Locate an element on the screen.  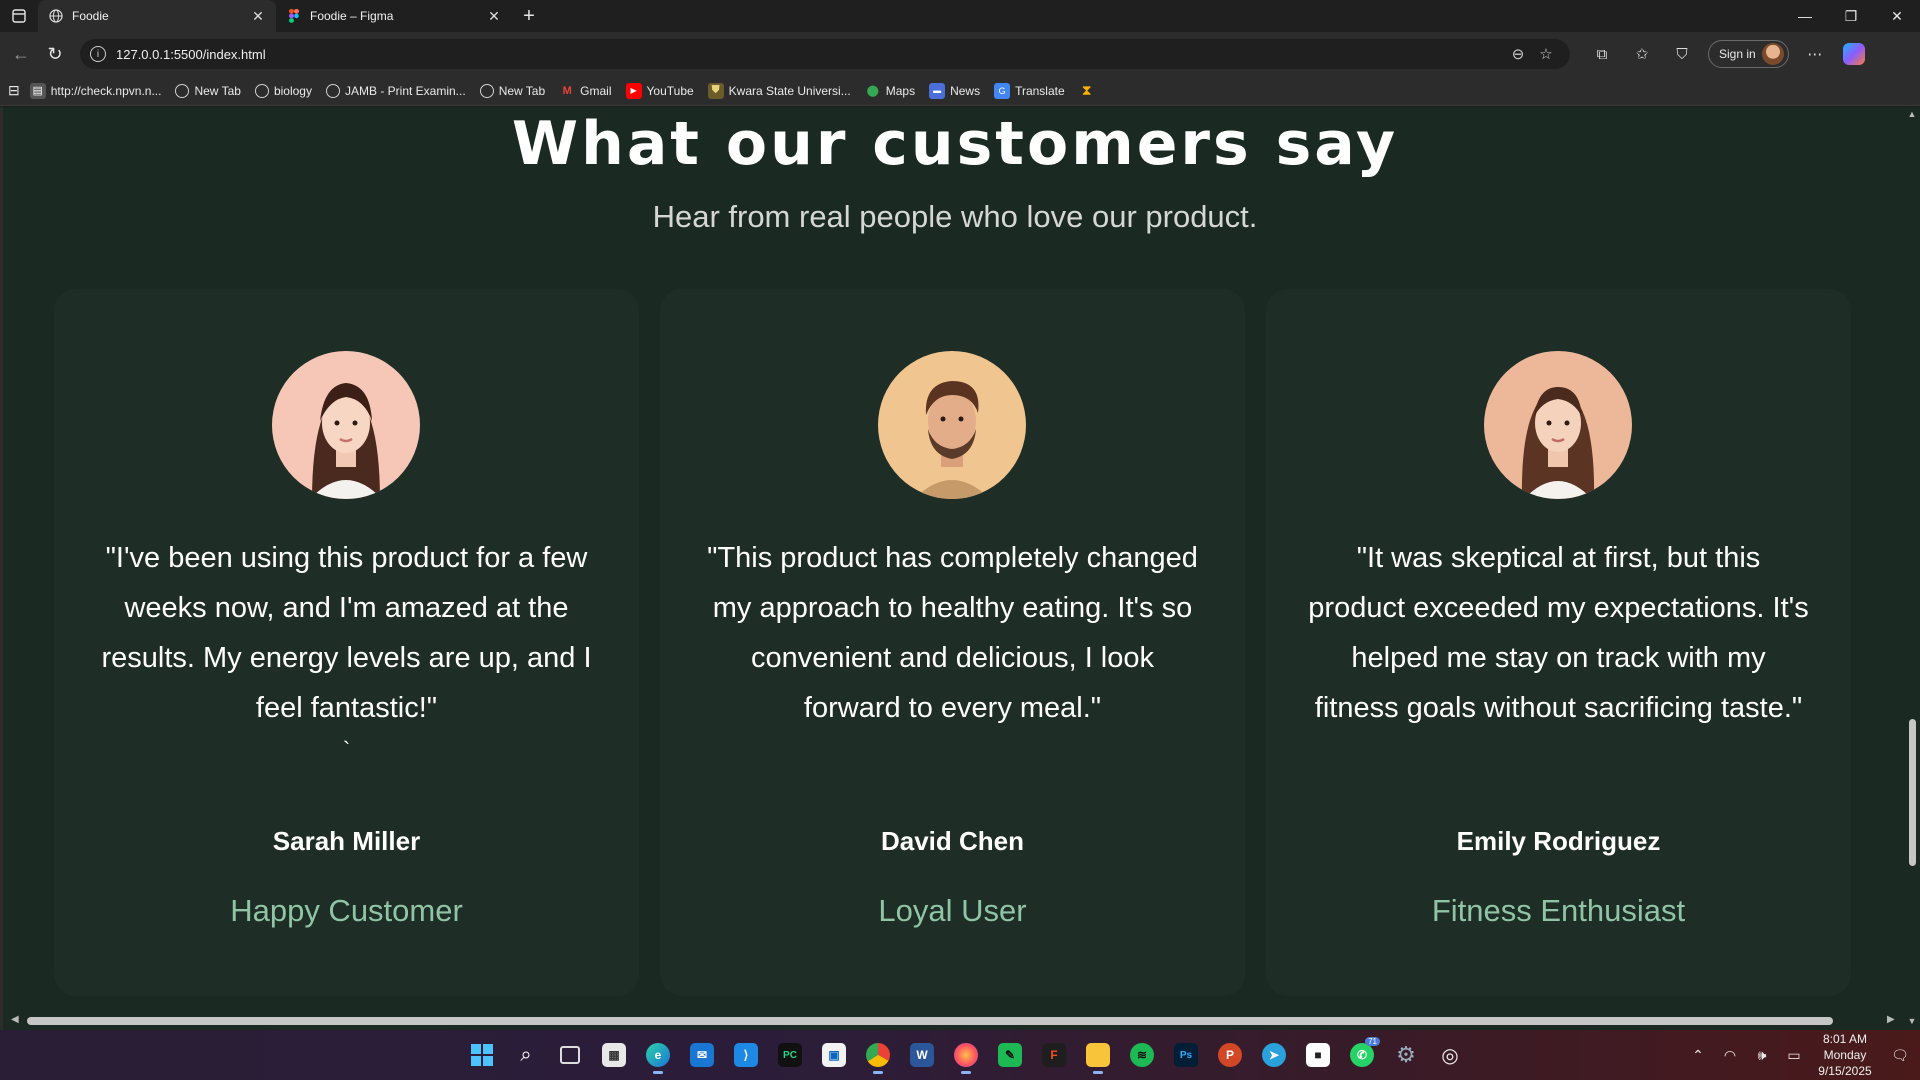
ring-taskbar-app: ◎ is located at coordinates (1450, 1055).